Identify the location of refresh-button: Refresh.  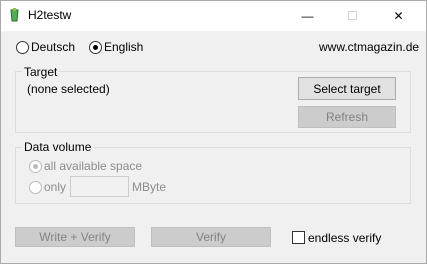
(347, 117).